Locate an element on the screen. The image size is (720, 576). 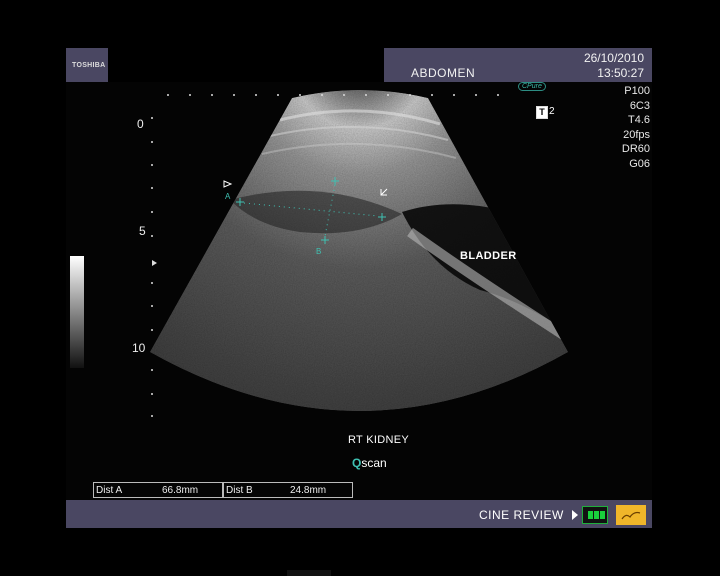
cine-loop-button is located at coordinates (595, 515).